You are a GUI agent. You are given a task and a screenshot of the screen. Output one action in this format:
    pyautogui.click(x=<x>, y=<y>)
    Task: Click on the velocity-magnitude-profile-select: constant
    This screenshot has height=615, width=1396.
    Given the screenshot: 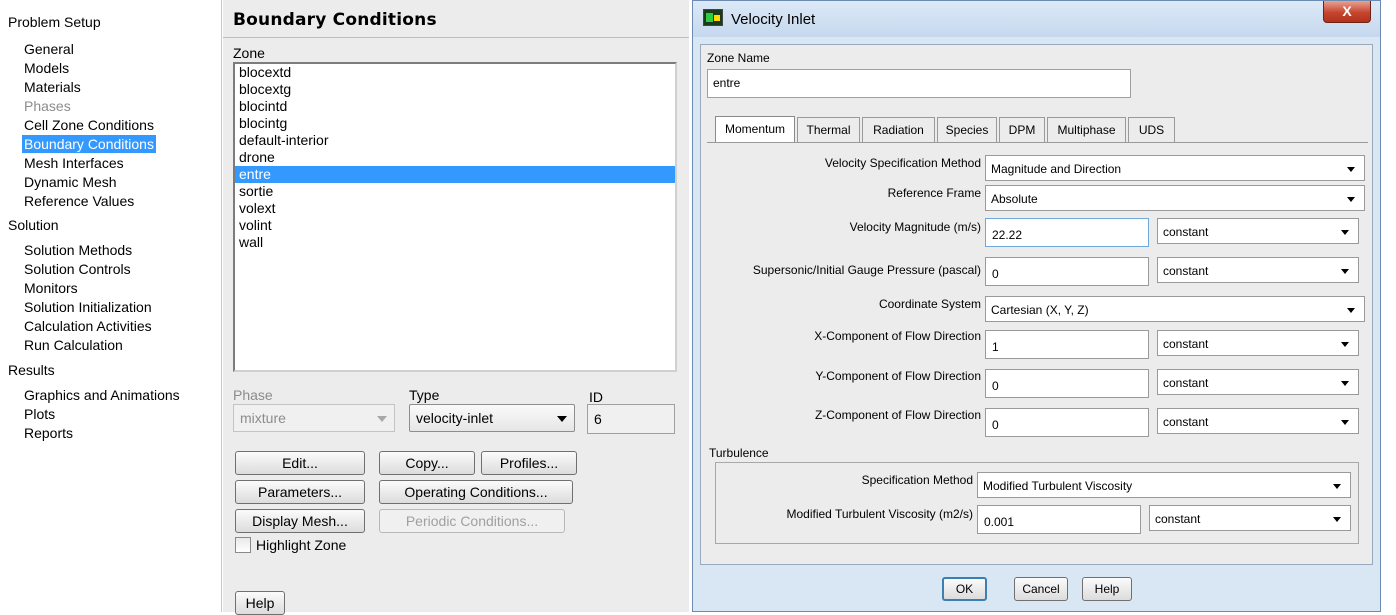 What is the action you would take?
    pyautogui.click(x=1258, y=231)
    